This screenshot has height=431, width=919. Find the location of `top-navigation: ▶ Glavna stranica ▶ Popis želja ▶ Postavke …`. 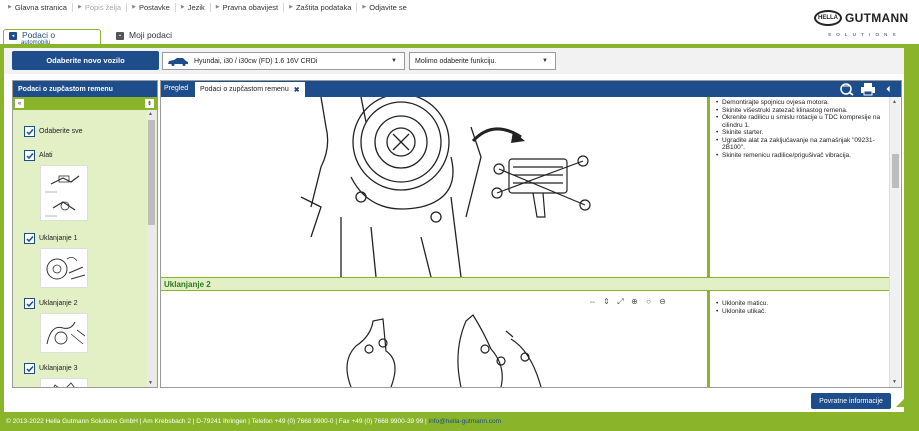

top-navigation: ▶ Glavna stranica ▶ Popis želja ▶ Postavke … is located at coordinates (459, 7).